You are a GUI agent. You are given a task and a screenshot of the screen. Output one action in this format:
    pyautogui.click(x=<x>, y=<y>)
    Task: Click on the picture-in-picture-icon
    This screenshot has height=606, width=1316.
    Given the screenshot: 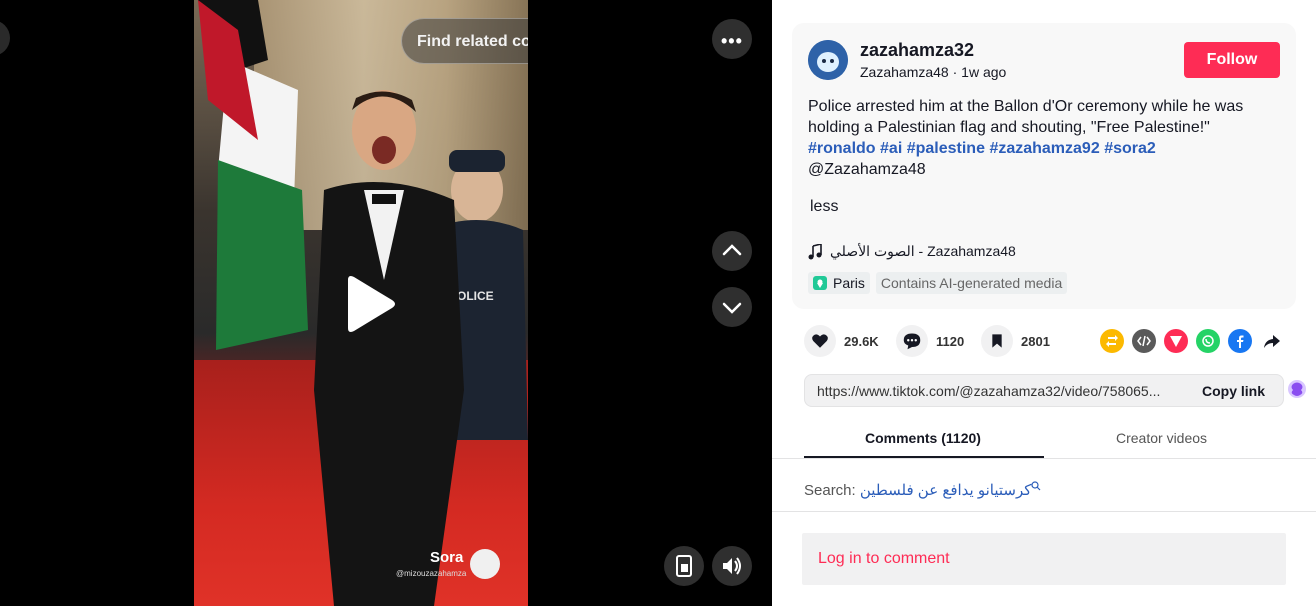 What is the action you would take?
    pyautogui.click(x=684, y=566)
    